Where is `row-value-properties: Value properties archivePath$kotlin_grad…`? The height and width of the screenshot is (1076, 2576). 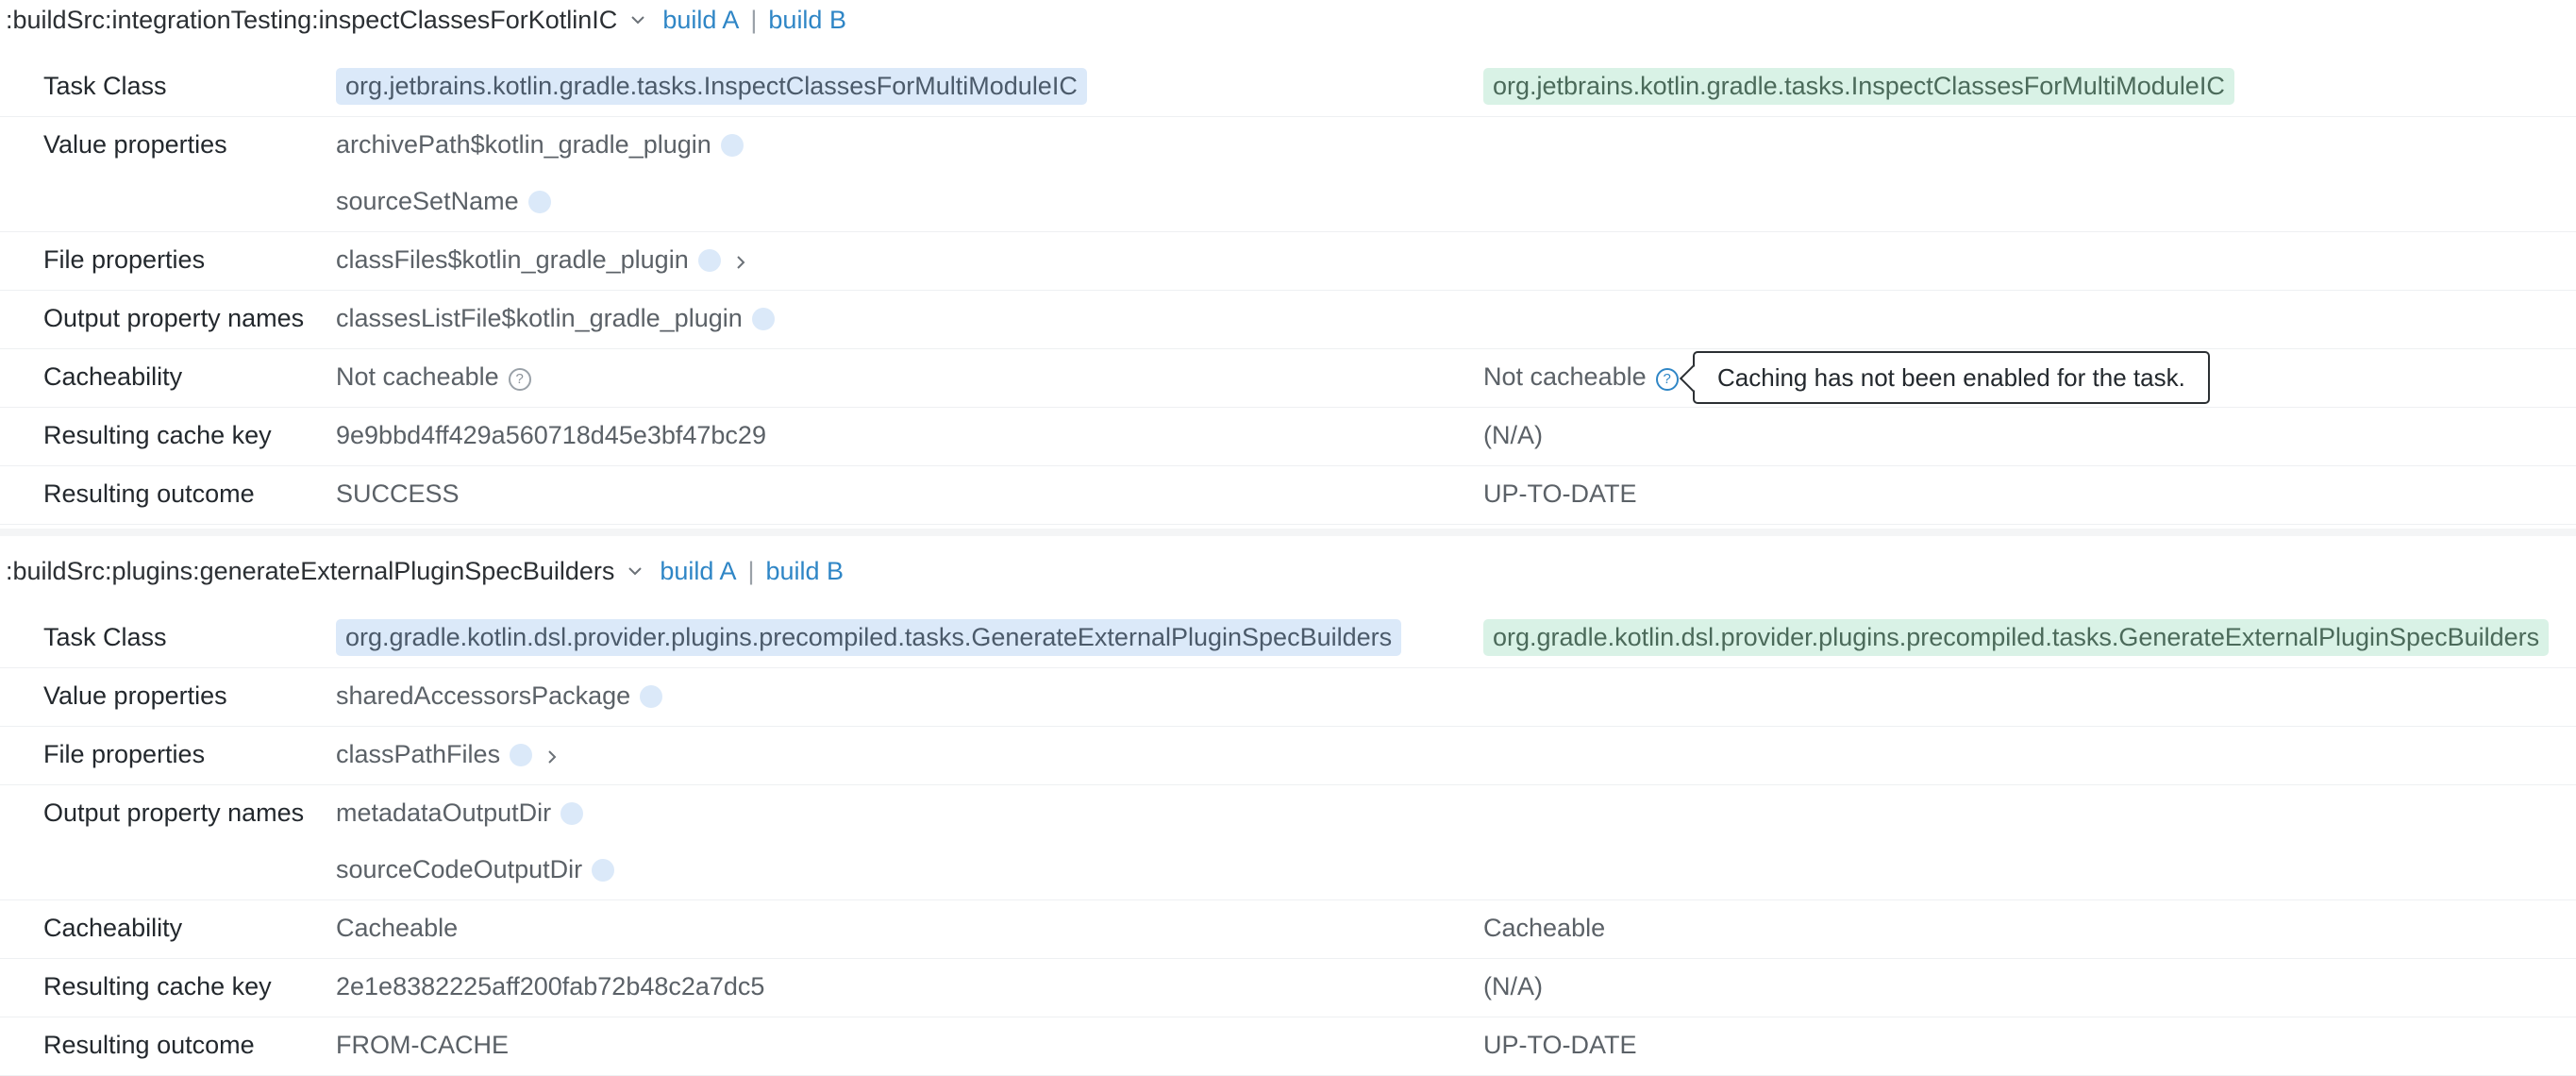
row-value-properties: Value properties archivePath$kotlin_grad… is located at coordinates (1288, 174).